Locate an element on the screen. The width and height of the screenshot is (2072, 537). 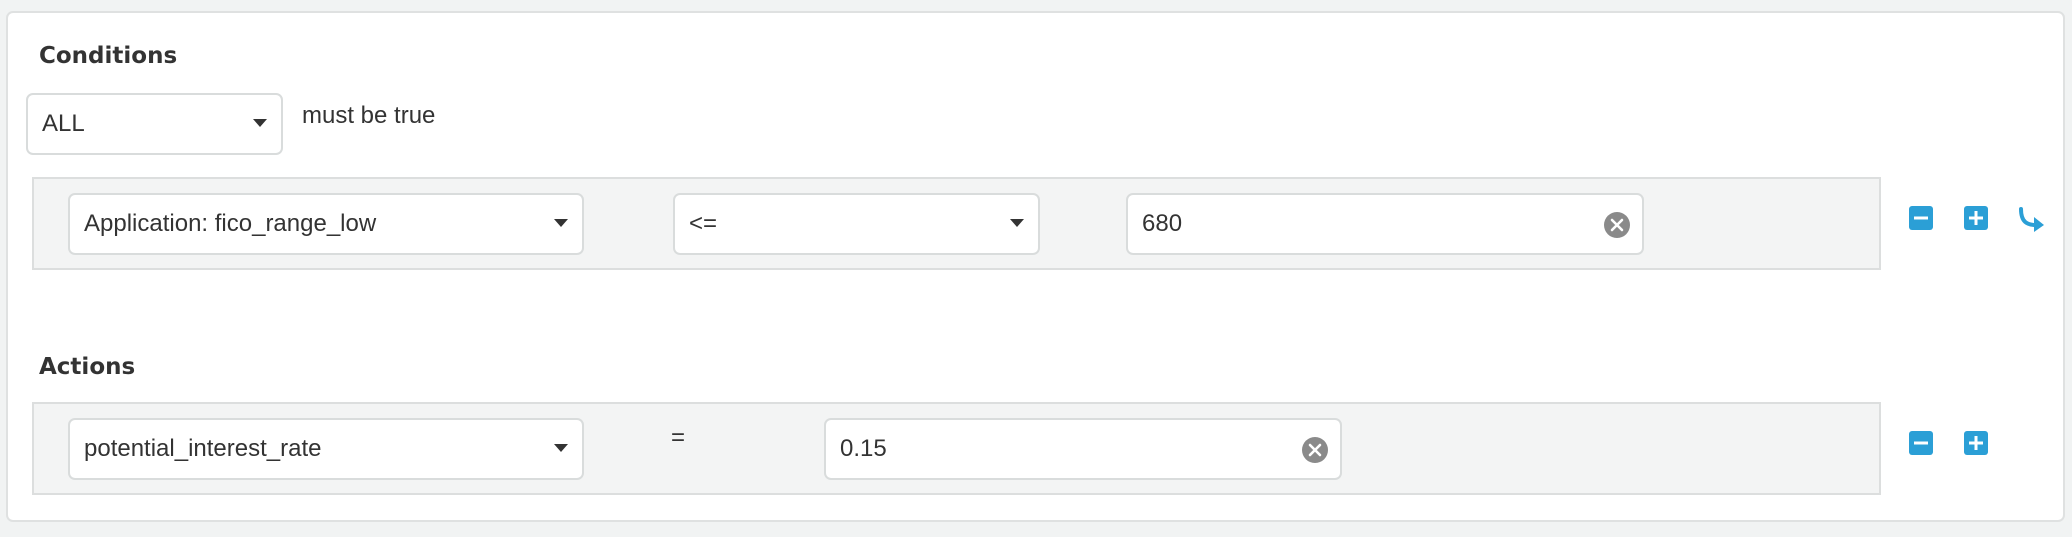
action-value-input: 0.15 is located at coordinates (1083, 449).